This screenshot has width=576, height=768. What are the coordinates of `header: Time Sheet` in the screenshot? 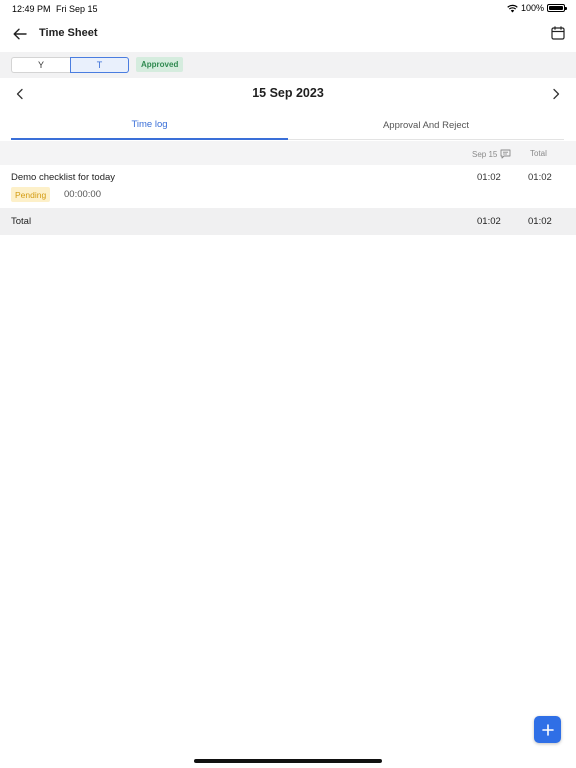 It's located at (288, 35).